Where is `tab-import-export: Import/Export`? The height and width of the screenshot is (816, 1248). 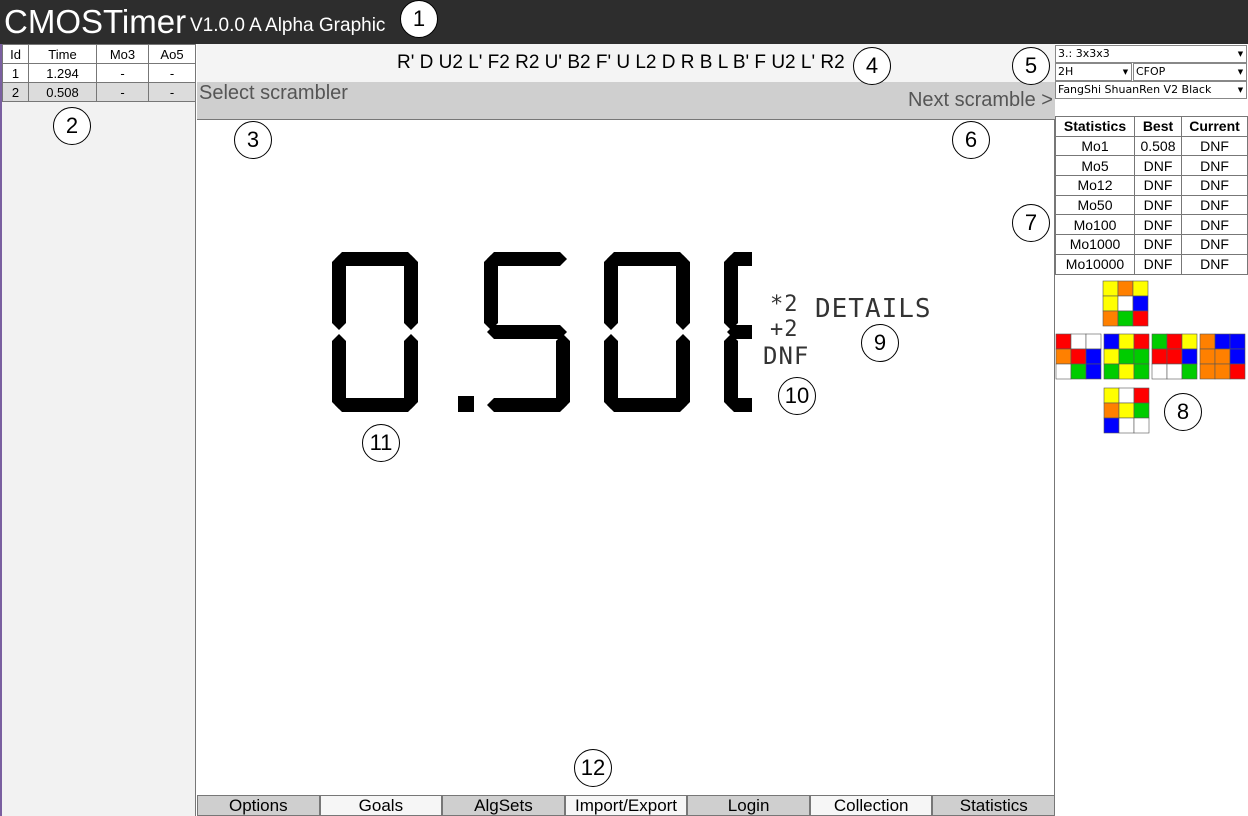 tab-import-export: Import/Export is located at coordinates (626, 805).